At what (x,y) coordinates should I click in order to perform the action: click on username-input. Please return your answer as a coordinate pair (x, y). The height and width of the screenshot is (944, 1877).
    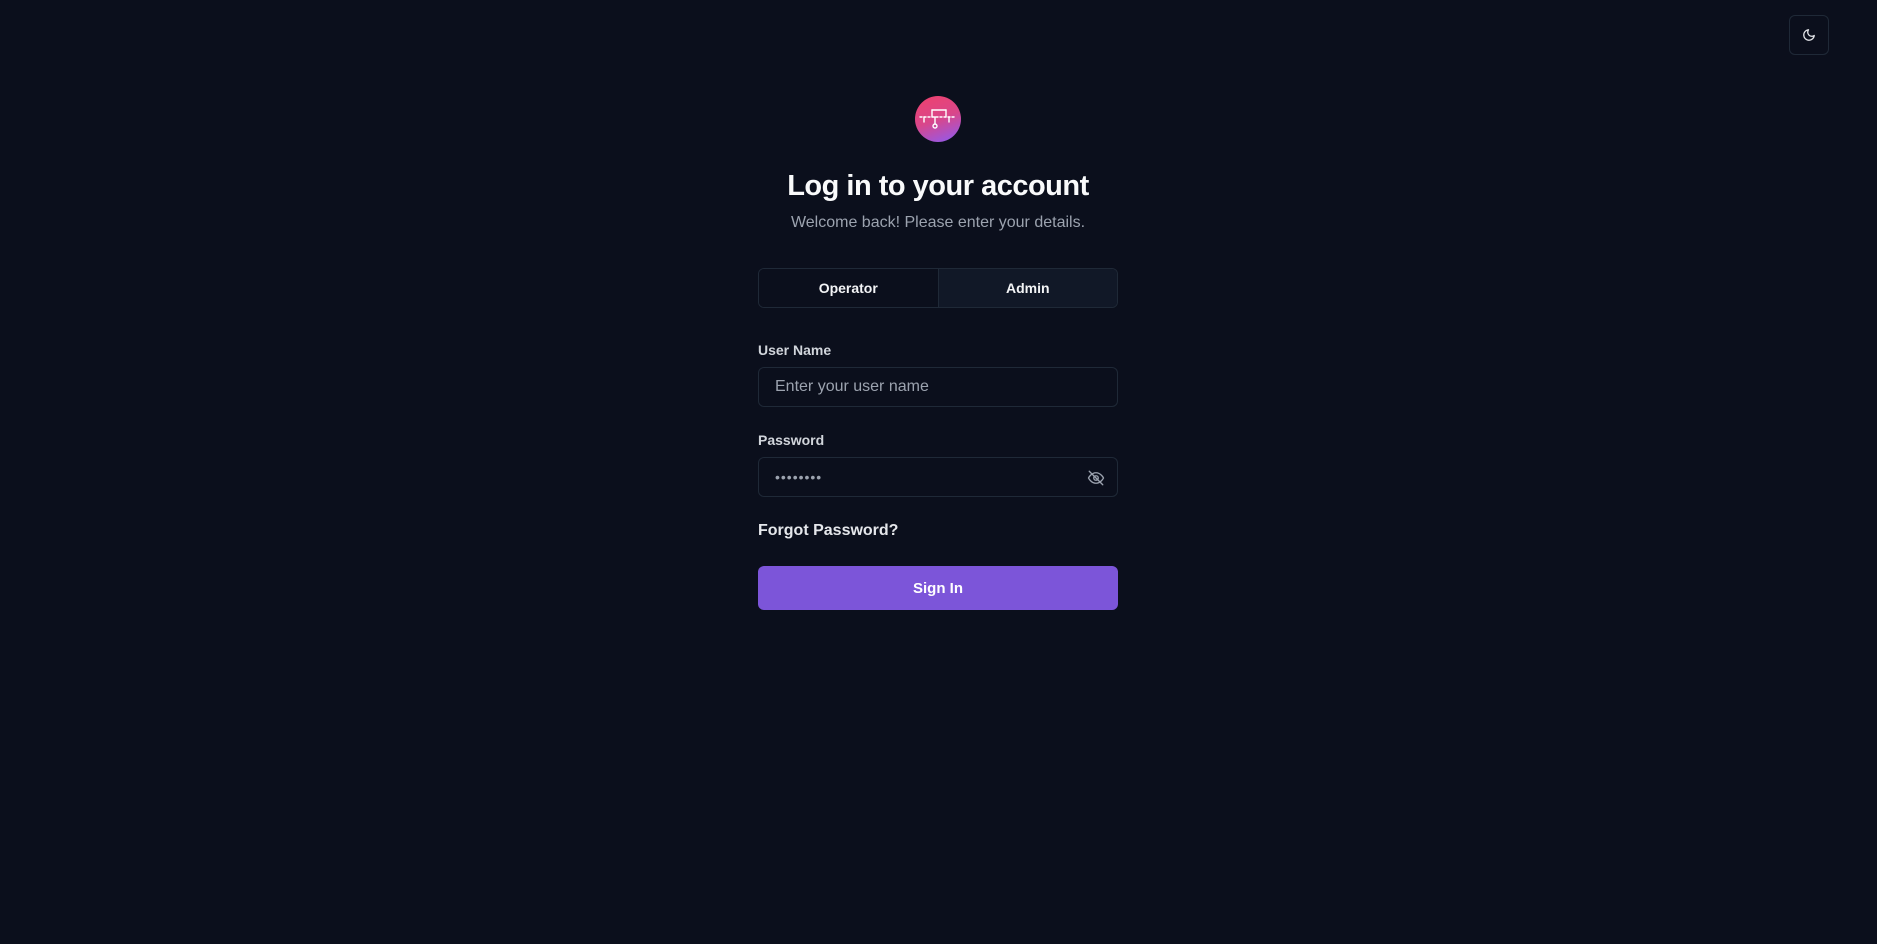
    Looking at the image, I should click on (938, 387).